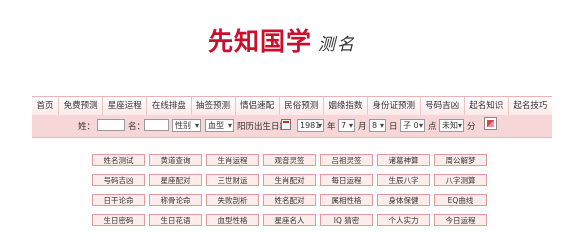  I want to click on query-button, so click(490, 123).